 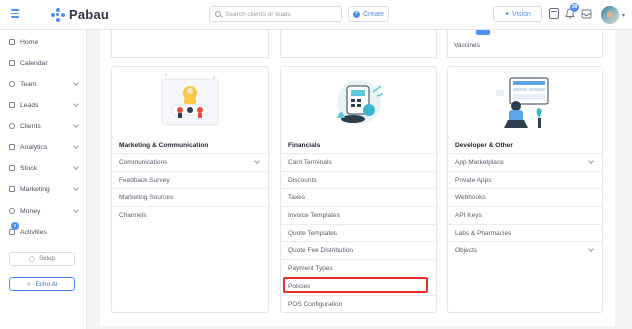 What do you see at coordinates (479, 162) in the screenshot?
I see `card-item-label: App Marketplace` at bounding box center [479, 162].